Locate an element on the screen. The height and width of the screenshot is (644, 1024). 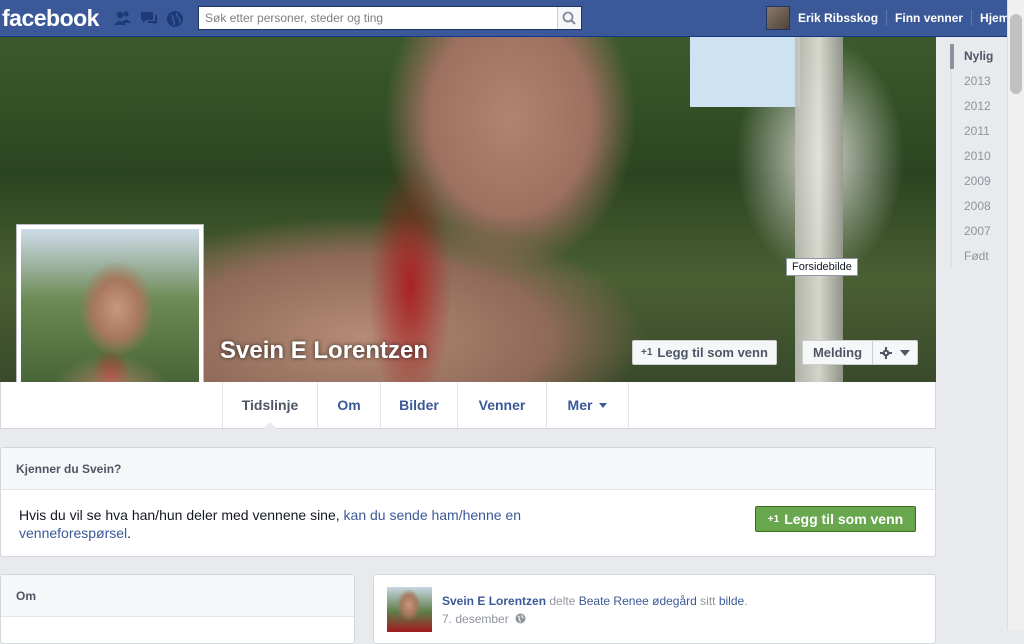
search-bar is located at coordinates (390, 18).